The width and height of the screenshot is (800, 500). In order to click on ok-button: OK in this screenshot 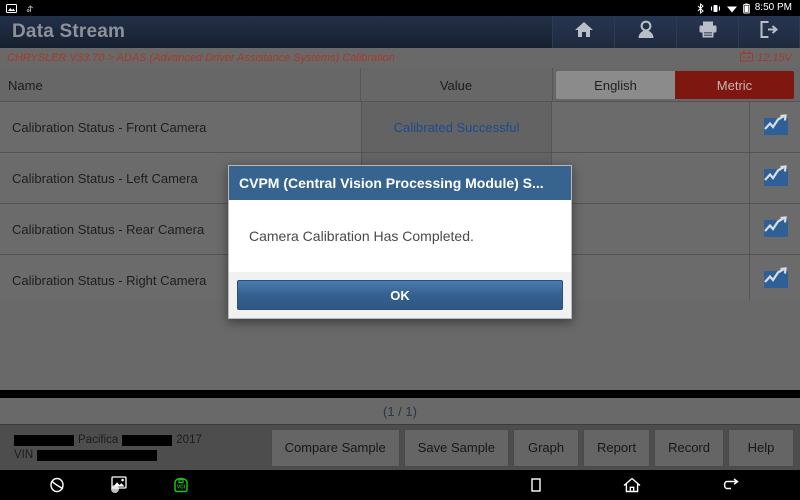, I will do `click(400, 295)`.